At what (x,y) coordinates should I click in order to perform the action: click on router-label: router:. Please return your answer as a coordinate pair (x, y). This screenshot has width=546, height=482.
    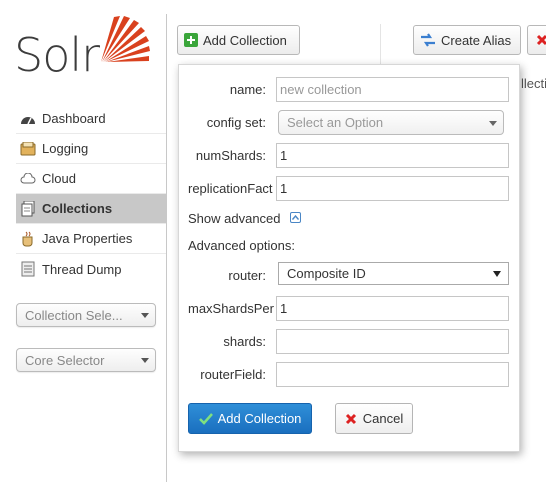
    Looking at the image, I should click on (247, 275).